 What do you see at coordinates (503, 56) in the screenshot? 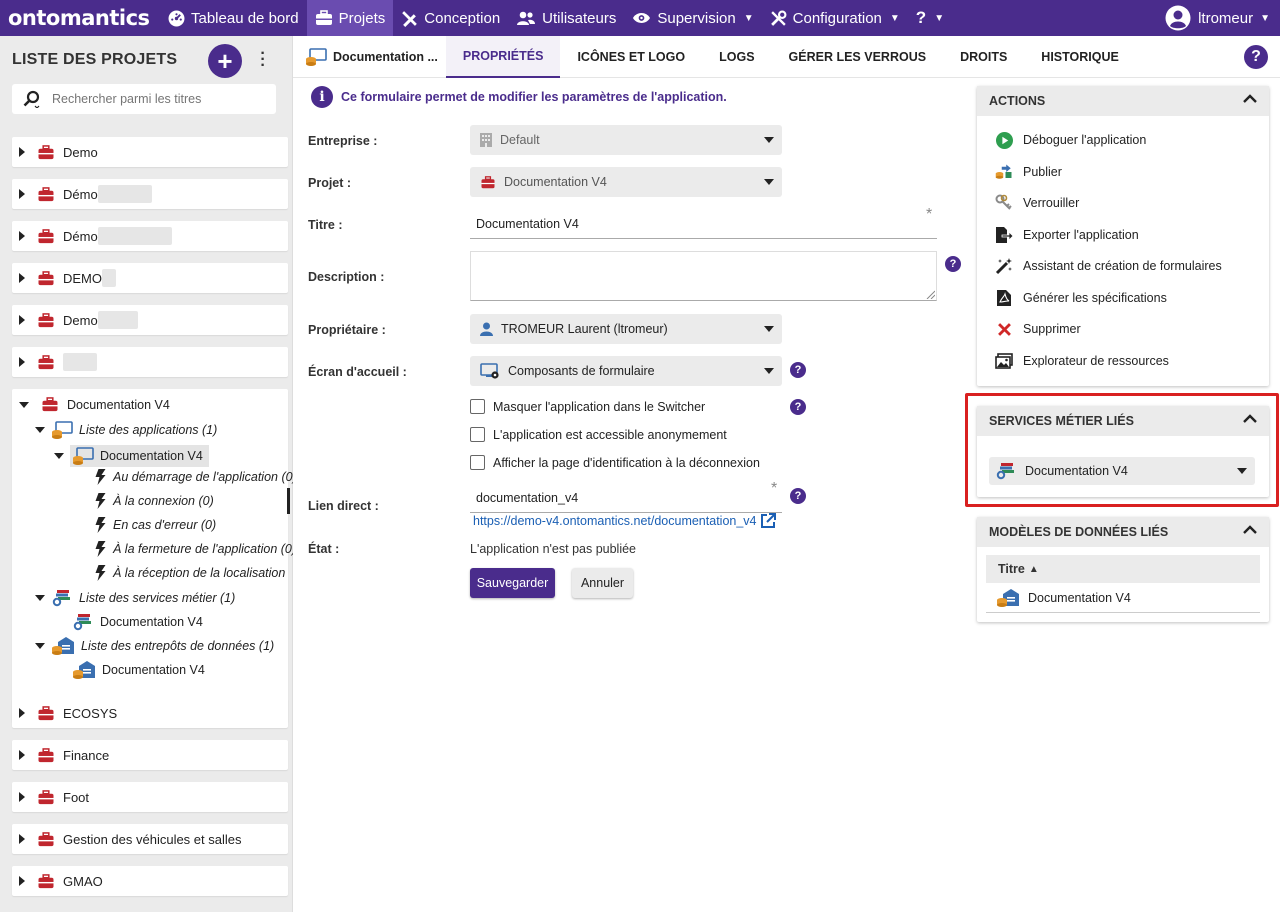
I see `tab-properties: PROPRIÉTÉS` at bounding box center [503, 56].